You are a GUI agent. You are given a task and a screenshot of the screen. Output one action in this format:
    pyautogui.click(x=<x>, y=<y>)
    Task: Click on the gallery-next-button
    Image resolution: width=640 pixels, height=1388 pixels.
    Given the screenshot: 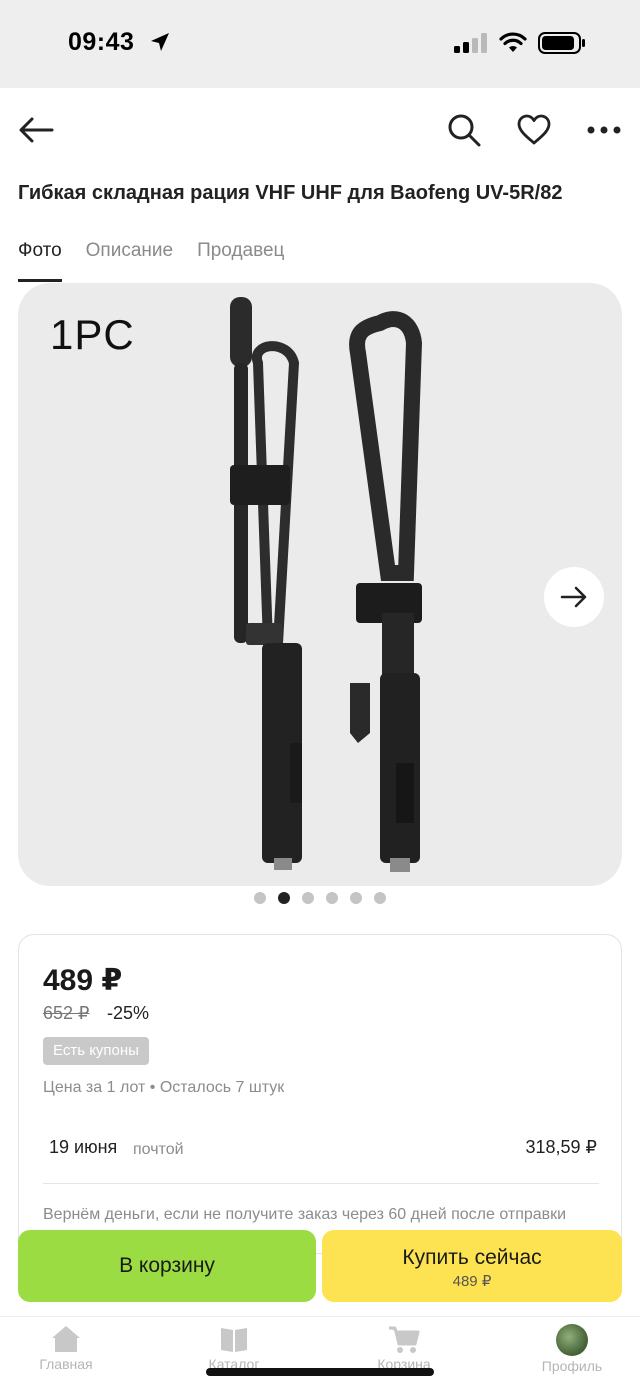 What is the action you would take?
    pyautogui.click(x=574, y=597)
    